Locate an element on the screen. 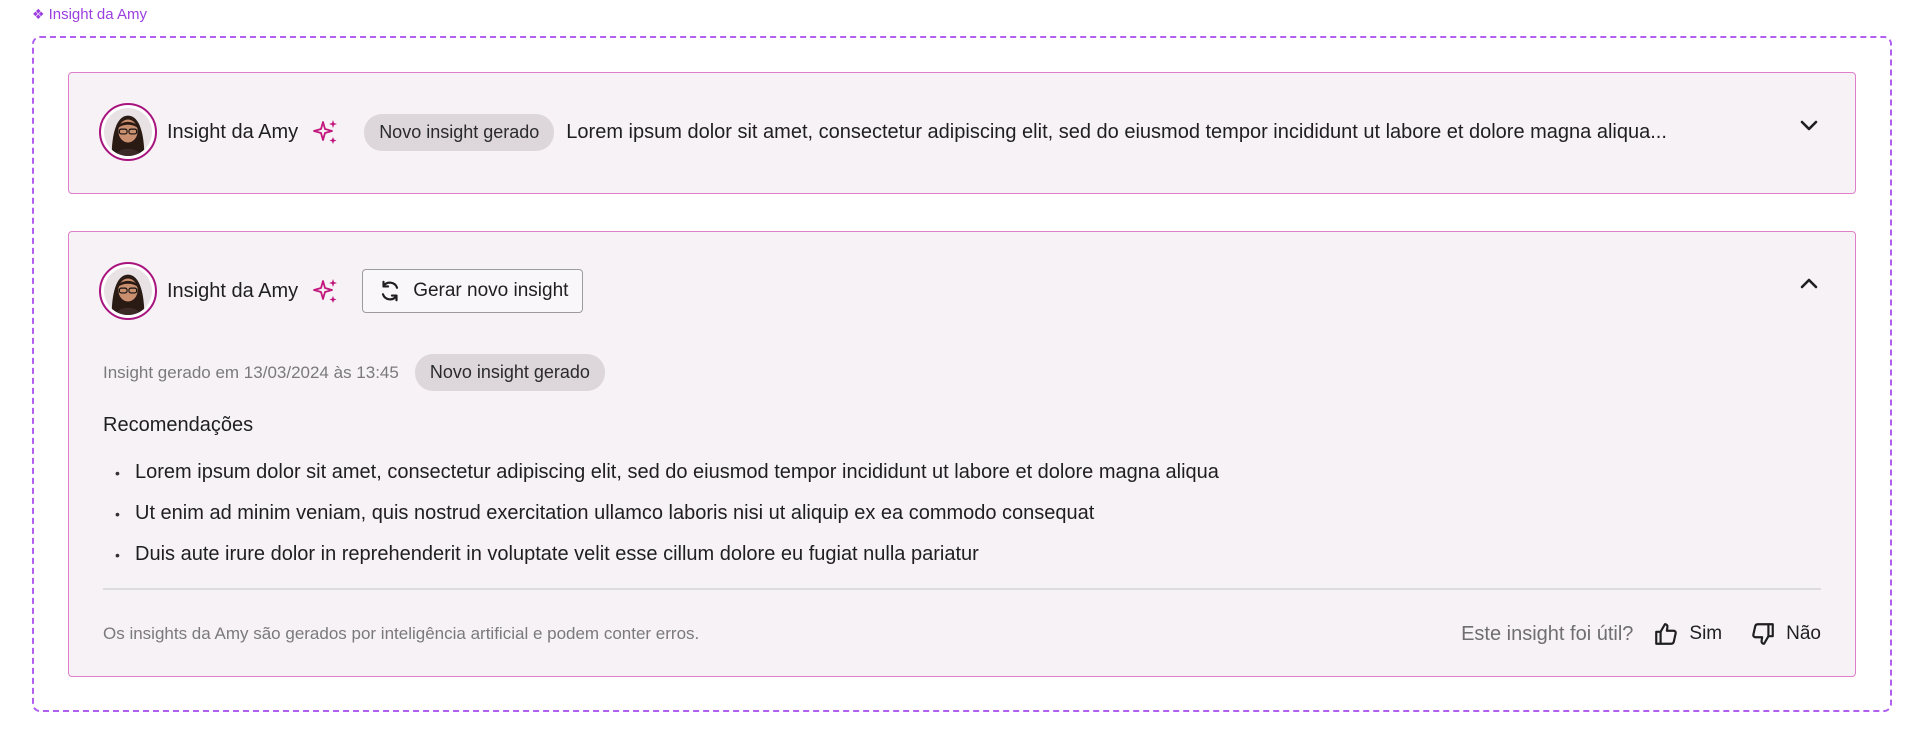 Image resolution: width=1920 pixels, height=742 pixels. feedback-no-label: Não is located at coordinates (1803, 633).